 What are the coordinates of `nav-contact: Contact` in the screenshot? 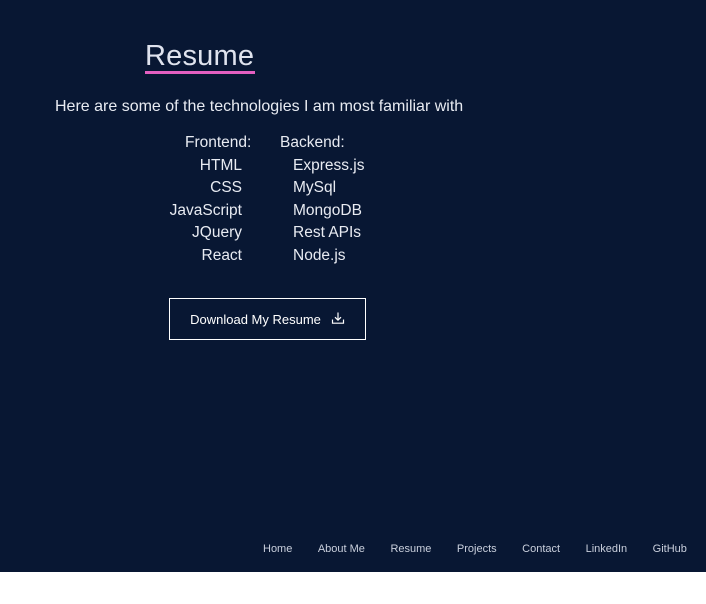 It's located at (541, 549).